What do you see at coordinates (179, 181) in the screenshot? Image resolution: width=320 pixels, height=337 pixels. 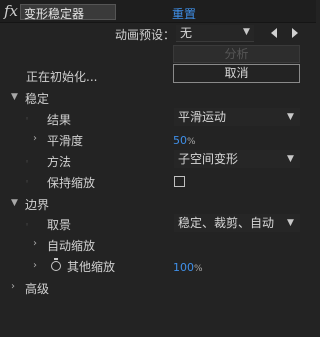 I see `preserve-scale-checkbox` at bounding box center [179, 181].